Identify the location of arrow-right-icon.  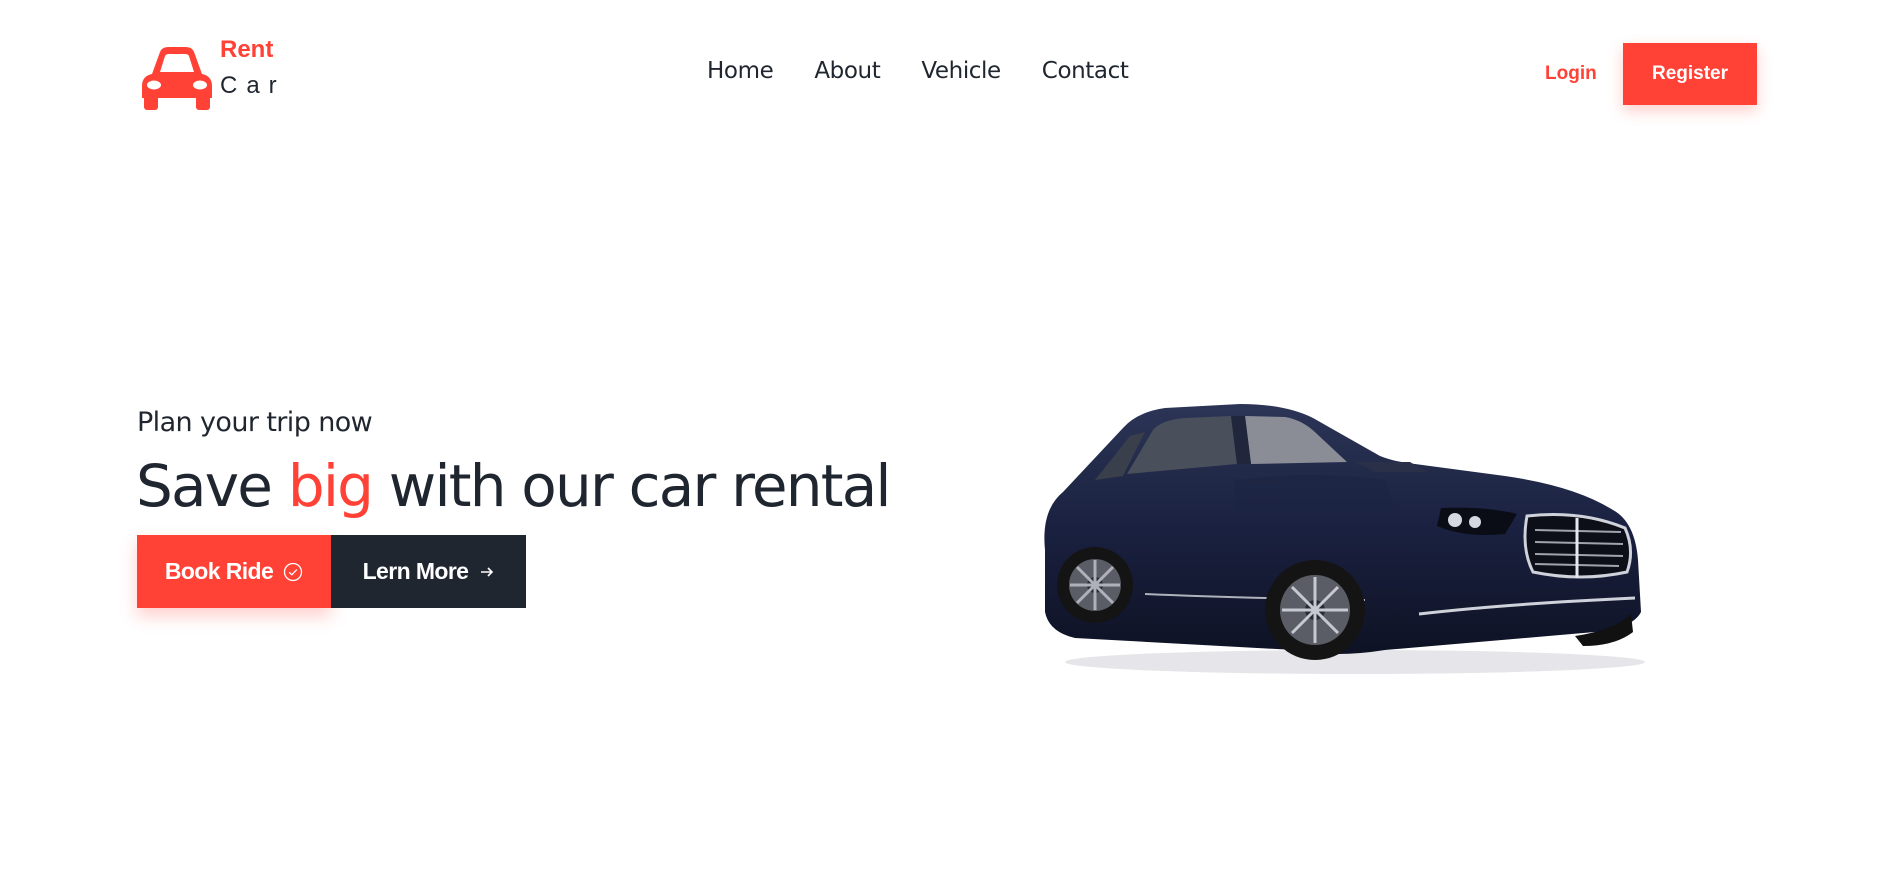
(487, 571).